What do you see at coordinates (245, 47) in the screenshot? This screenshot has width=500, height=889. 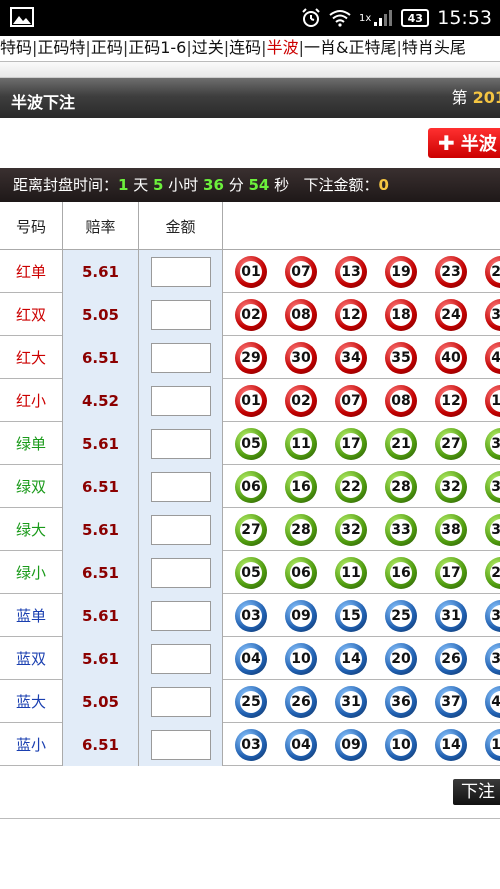 I see `nav-item: 连码` at bounding box center [245, 47].